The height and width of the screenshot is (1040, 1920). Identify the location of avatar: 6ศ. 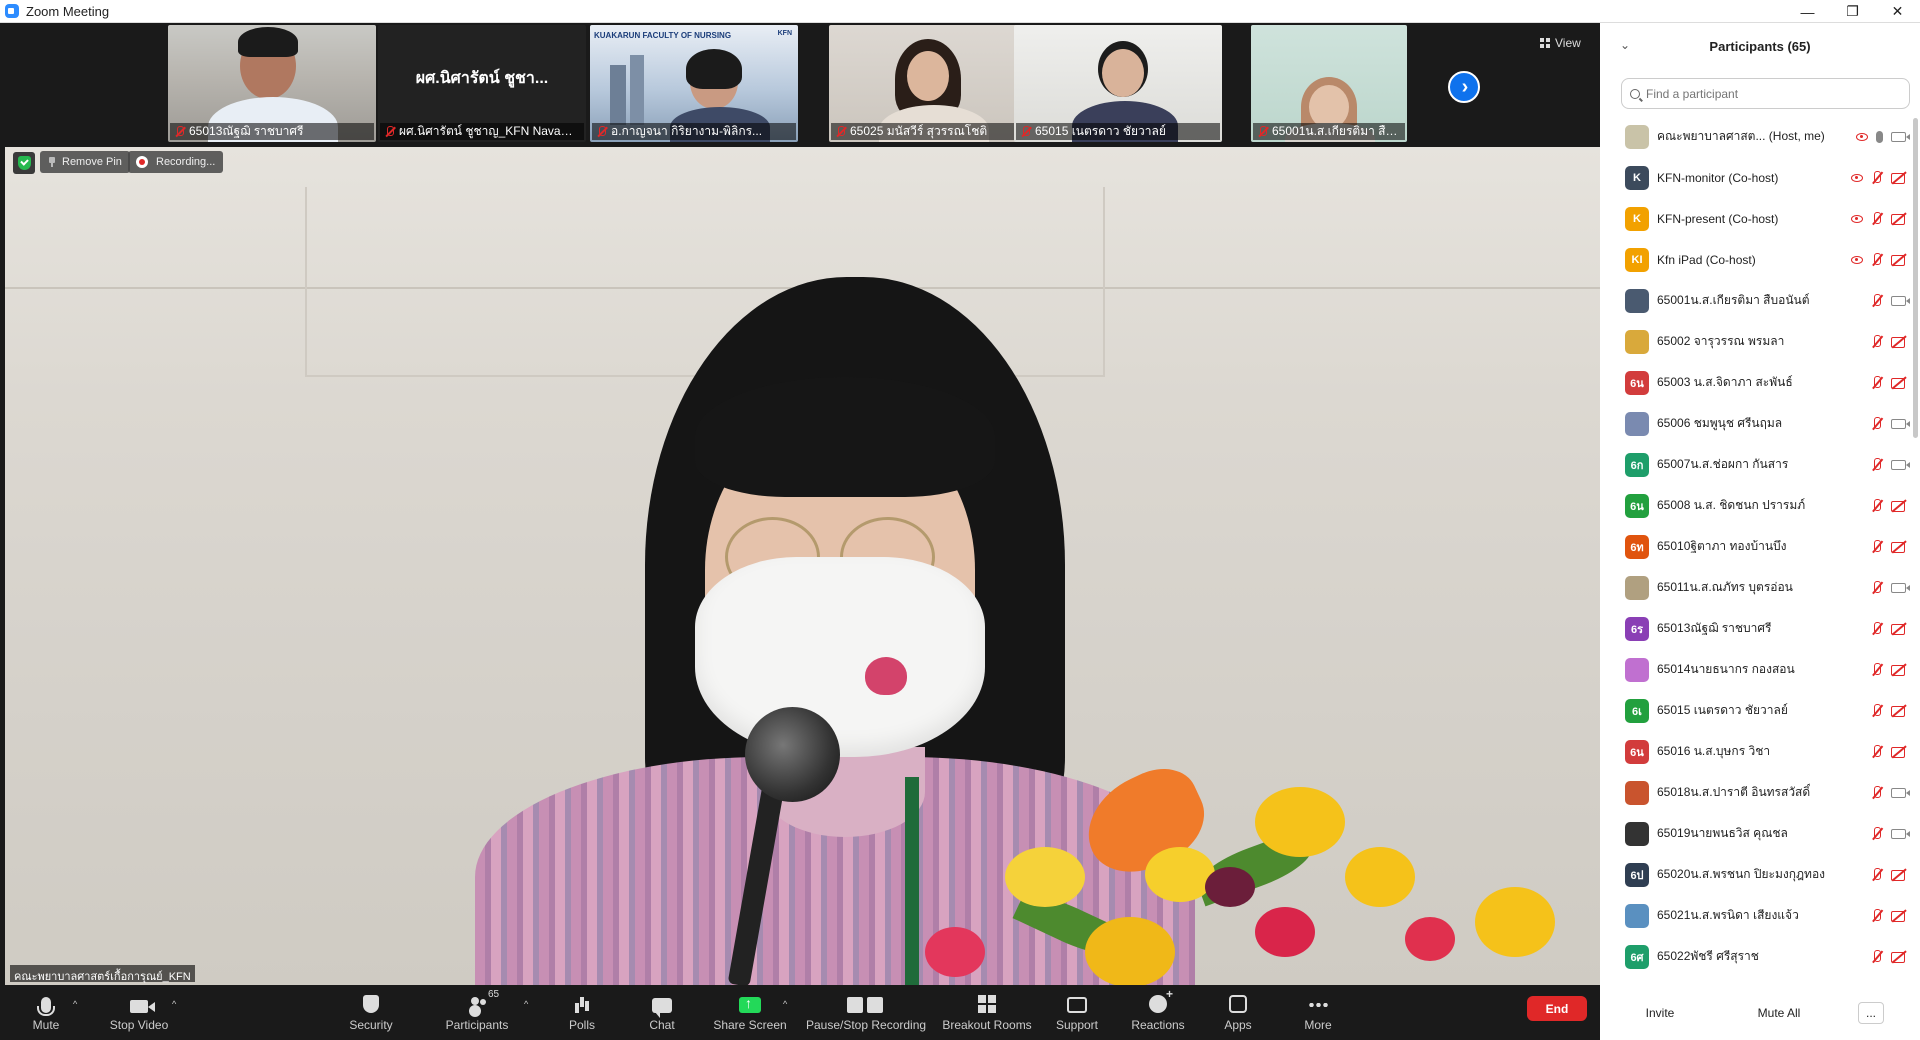
(1637, 956).